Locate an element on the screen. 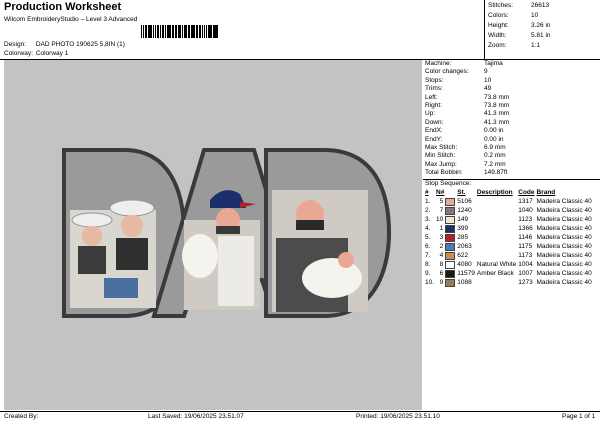 The width and height of the screenshot is (600, 424). stitch-count: 5106 is located at coordinates (464, 201).